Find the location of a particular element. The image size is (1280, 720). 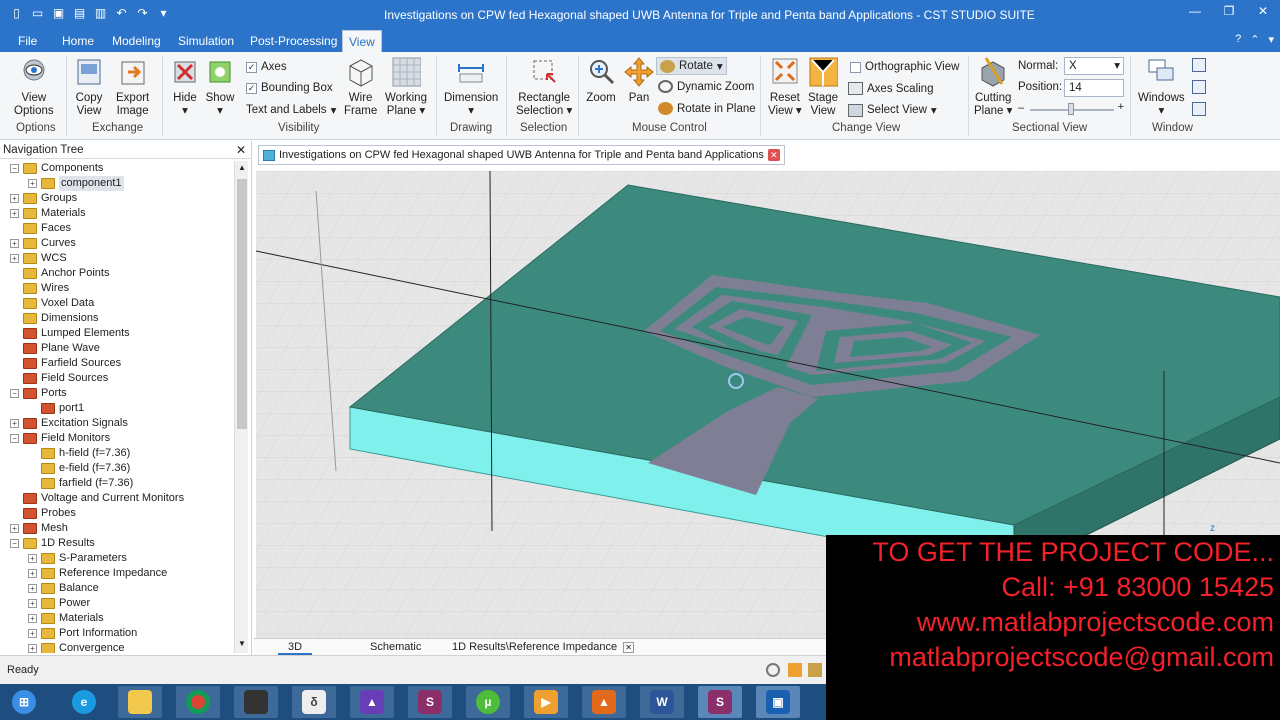

cutting-plane-button: Cutting Plane ▾ is located at coordinates (993, 87).